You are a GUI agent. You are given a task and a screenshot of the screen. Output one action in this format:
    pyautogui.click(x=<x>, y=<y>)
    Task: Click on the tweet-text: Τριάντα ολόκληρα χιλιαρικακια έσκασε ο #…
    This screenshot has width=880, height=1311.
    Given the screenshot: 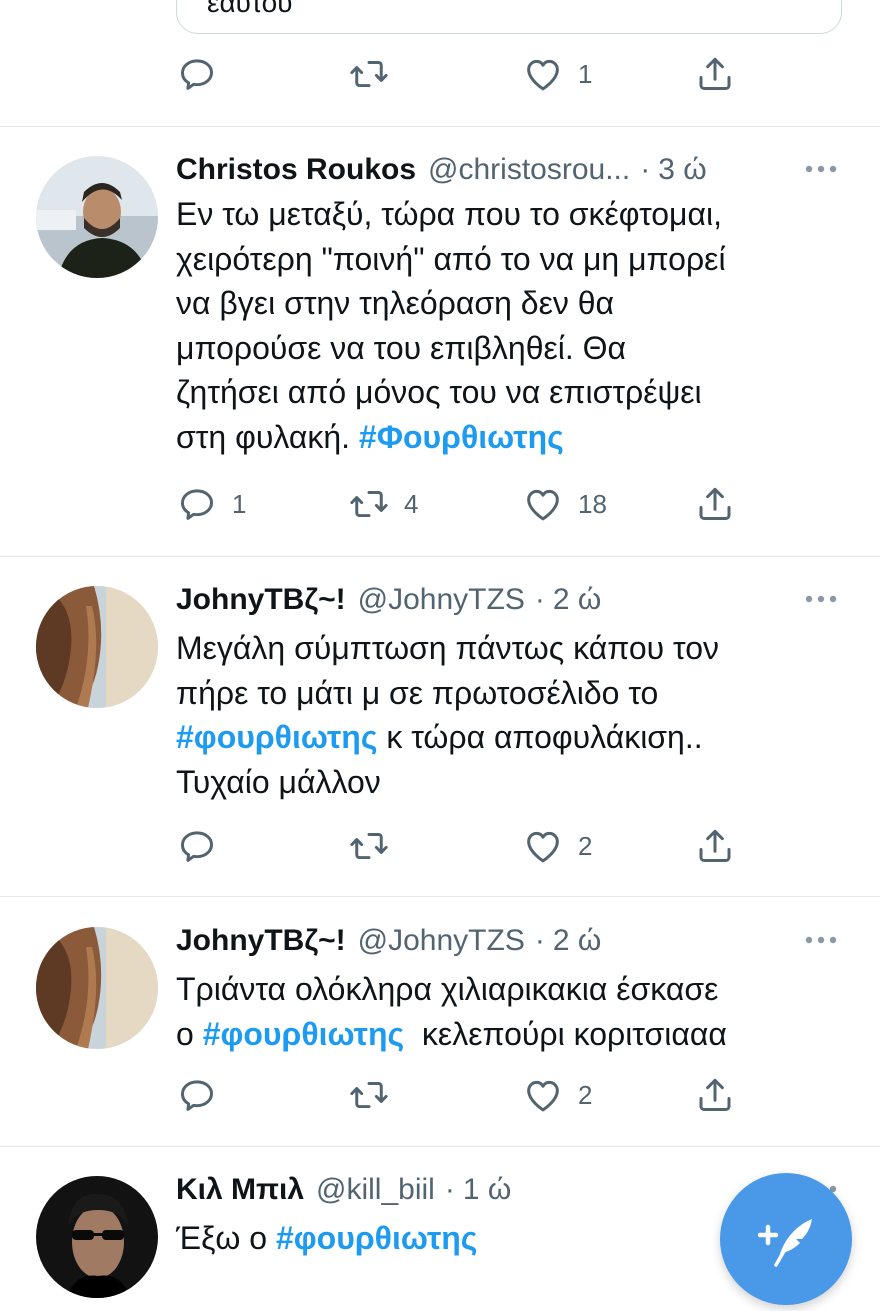 What is the action you would take?
    pyautogui.click(x=511, y=1011)
    